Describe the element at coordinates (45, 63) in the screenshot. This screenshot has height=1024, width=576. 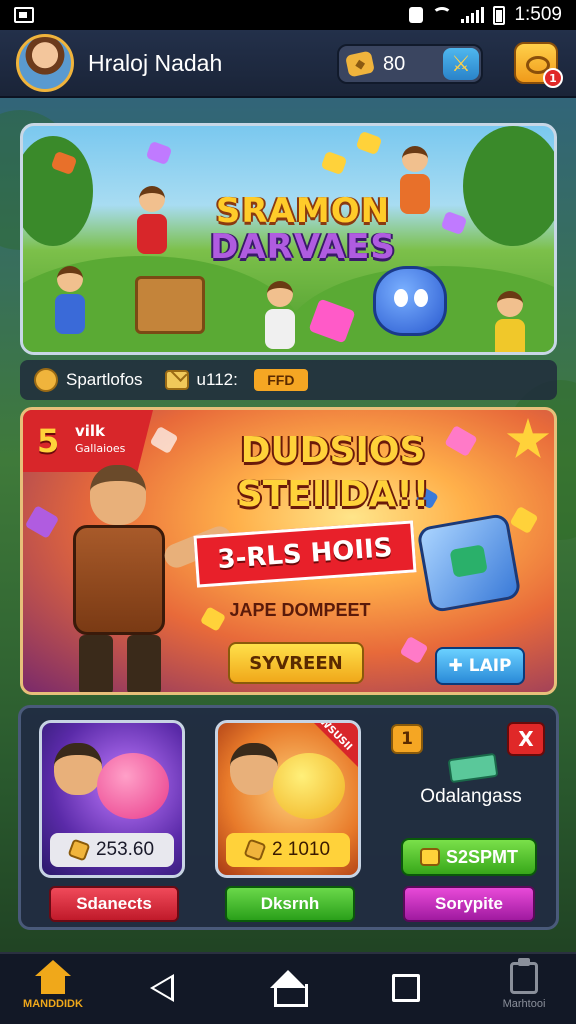
I see `player-avatar` at that location.